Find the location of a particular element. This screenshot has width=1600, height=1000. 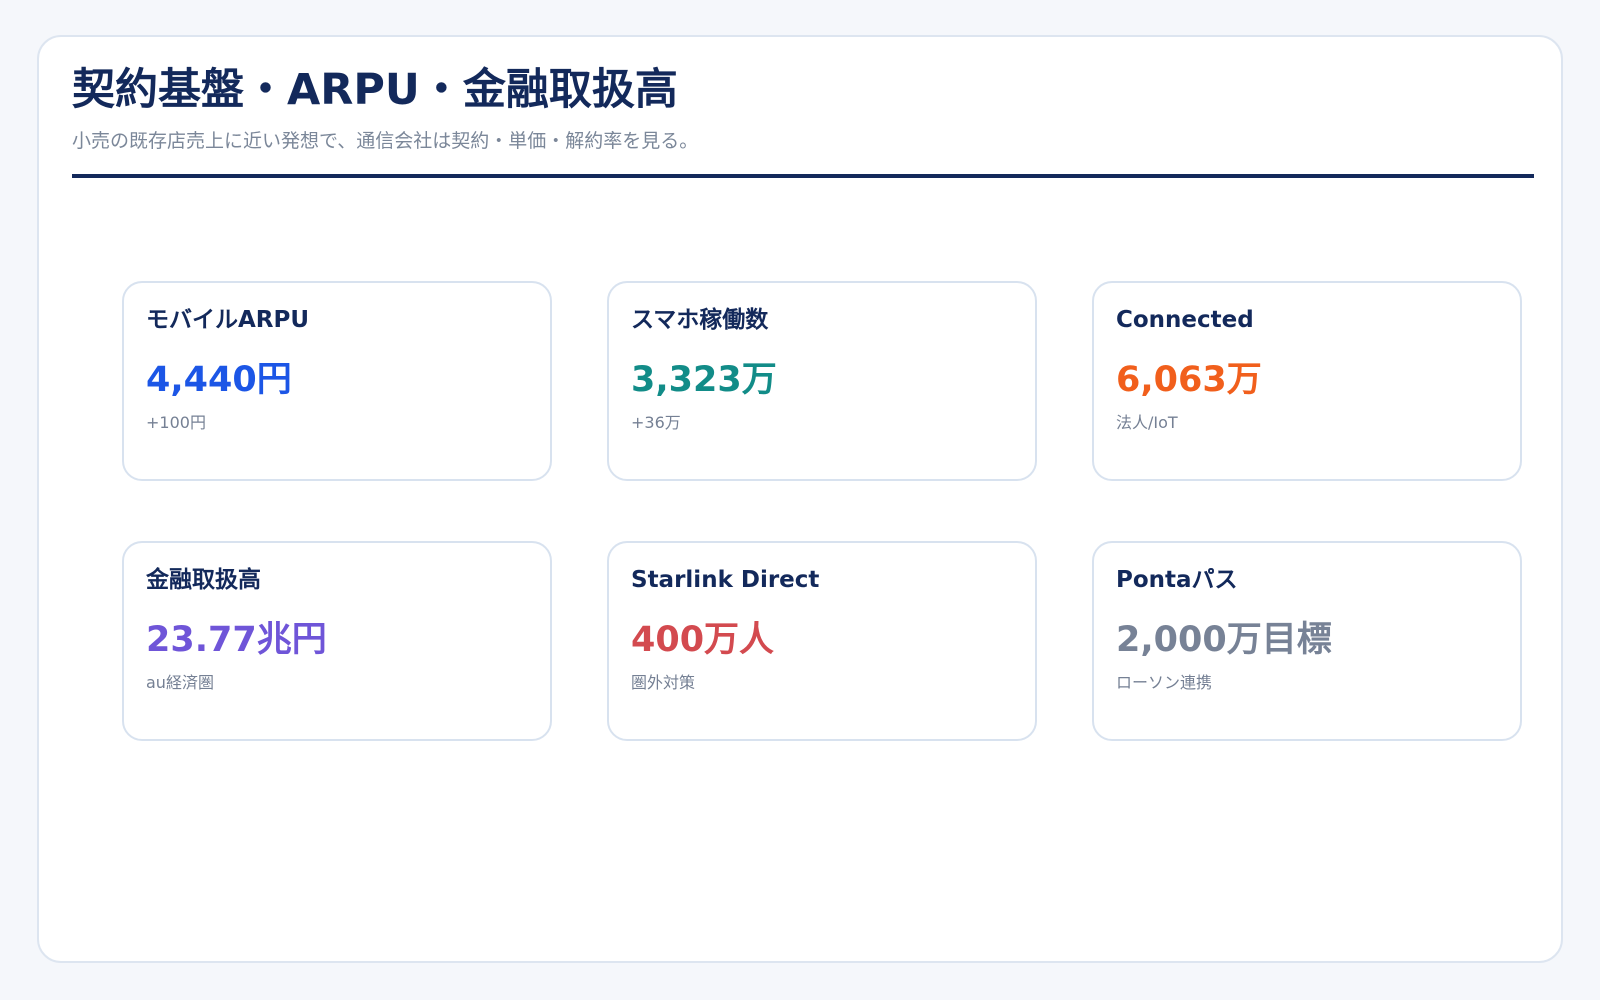

metric-note: 法人/IoT is located at coordinates (1147, 422).